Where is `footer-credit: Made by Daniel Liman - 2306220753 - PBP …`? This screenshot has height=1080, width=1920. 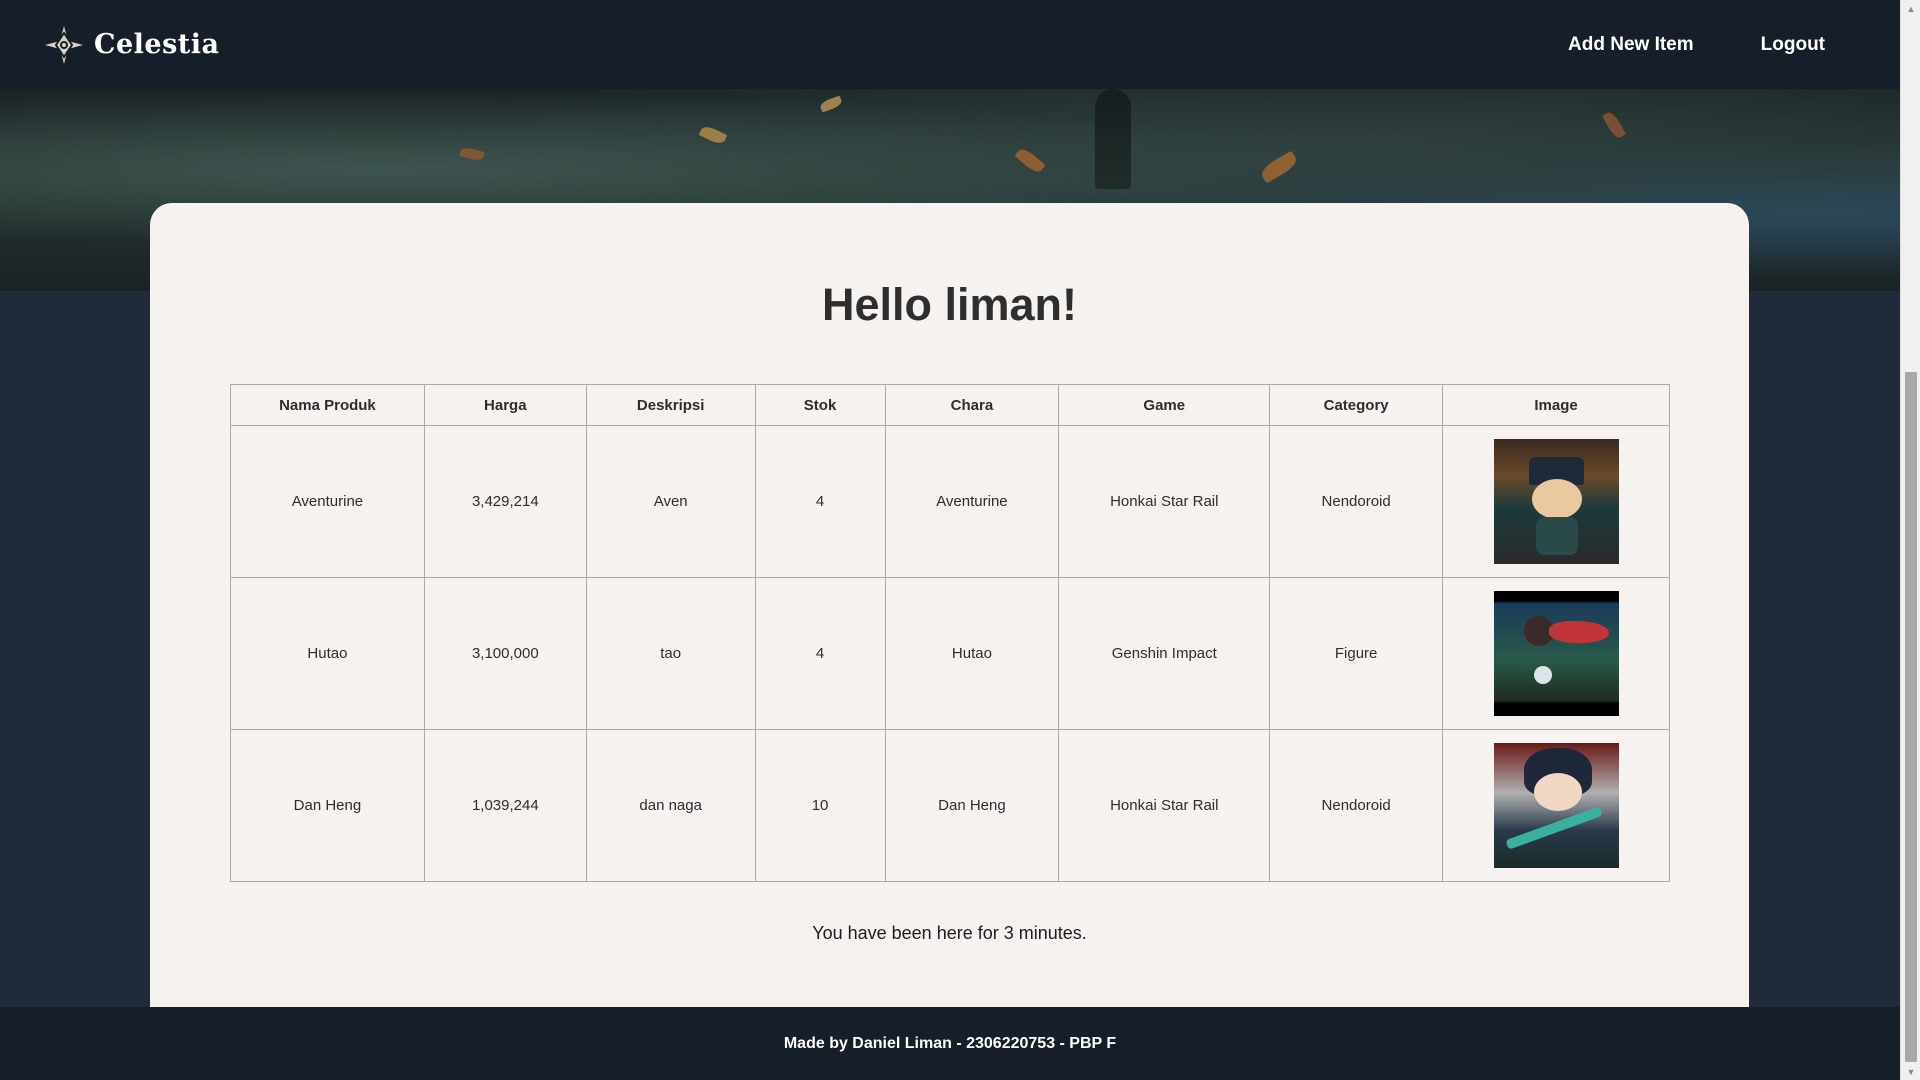 footer-credit: Made by Daniel Liman - 2306220753 - PBP … is located at coordinates (950, 1043).